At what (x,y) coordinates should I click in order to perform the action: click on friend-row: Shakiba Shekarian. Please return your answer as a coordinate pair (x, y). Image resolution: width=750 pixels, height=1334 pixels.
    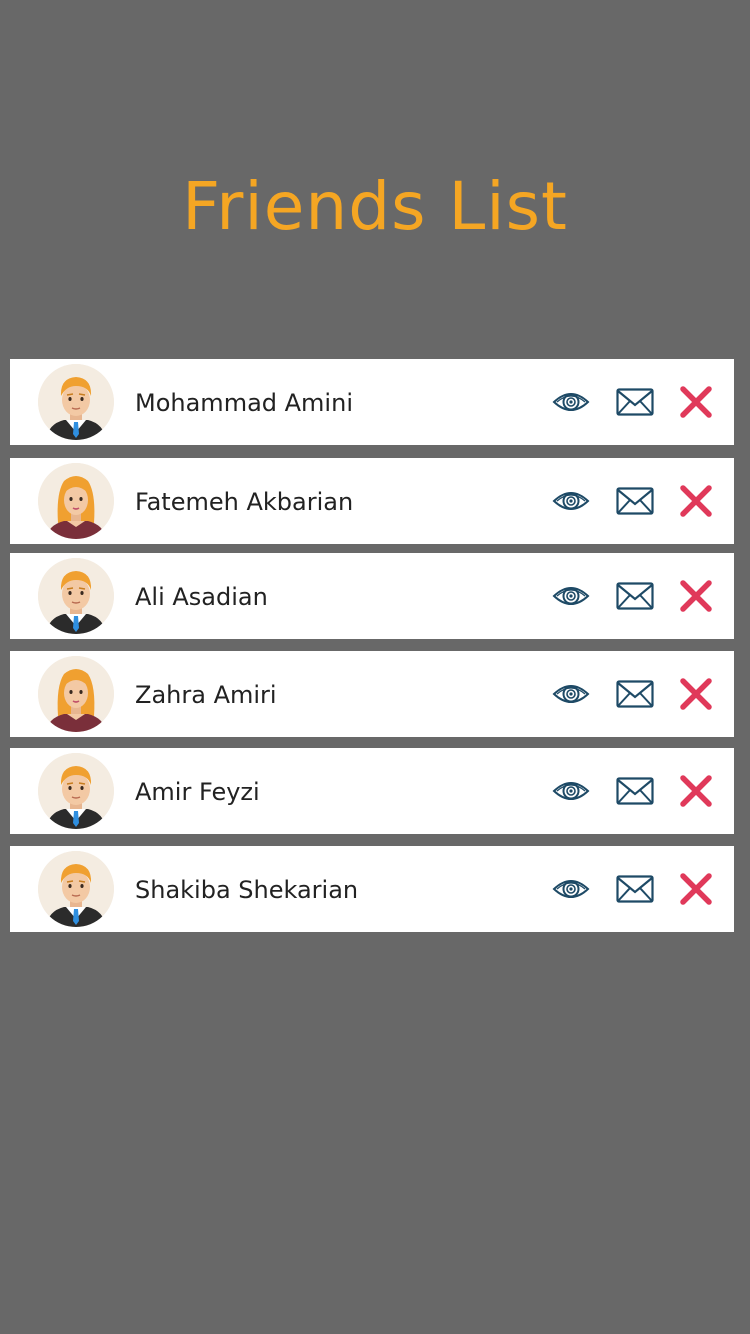
    Looking at the image, I should click on (372, 889).